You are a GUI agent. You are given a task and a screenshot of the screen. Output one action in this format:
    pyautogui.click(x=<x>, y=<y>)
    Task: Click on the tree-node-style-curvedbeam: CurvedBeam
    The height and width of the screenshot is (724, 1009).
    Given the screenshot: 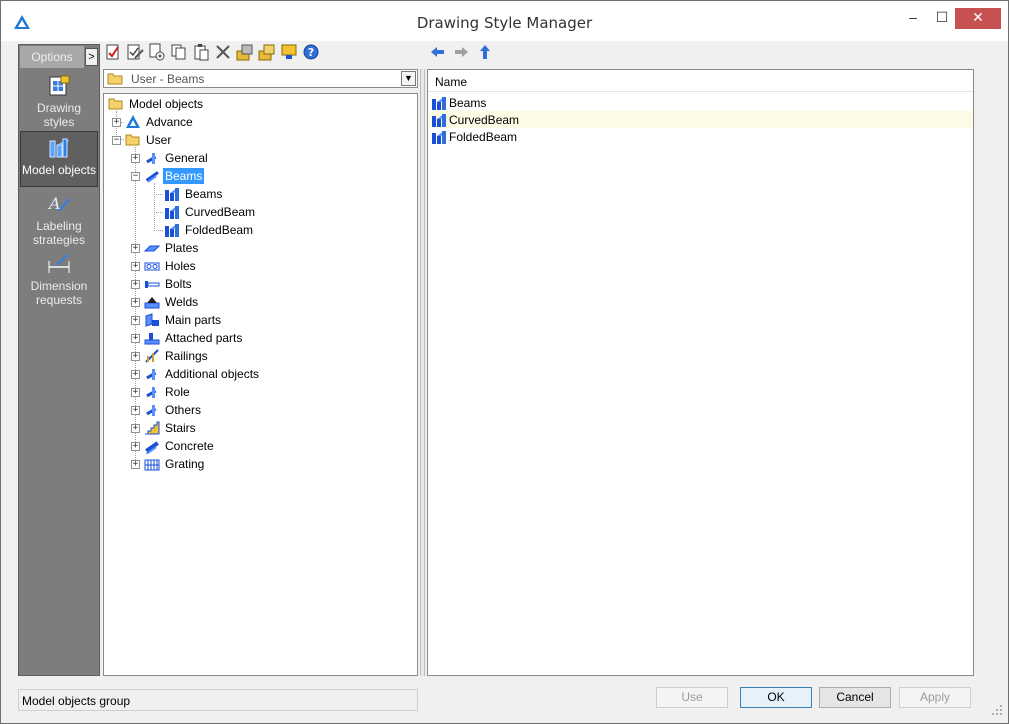 What is the action you would take?
    pyautogui.click(x=210, y=212)
    